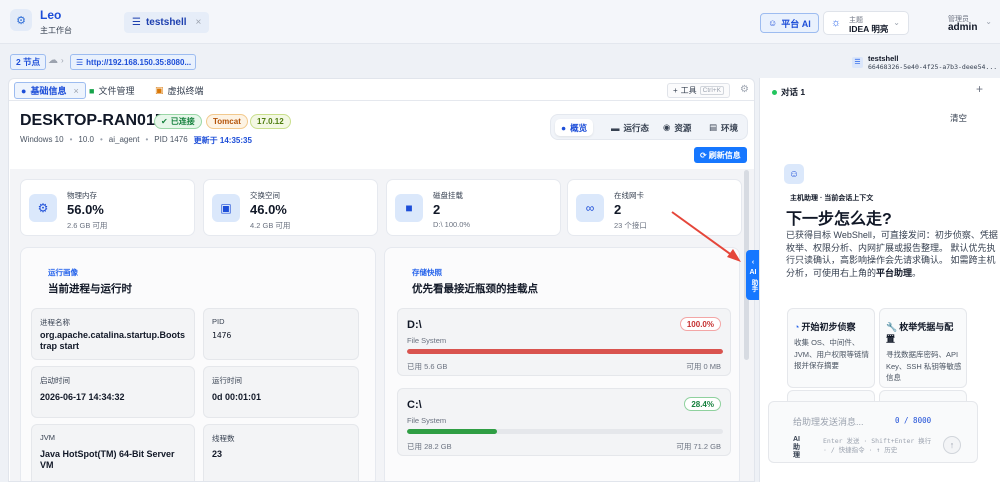 Image resolution: width=1000 pixels, height=482 pixels. Describe the element at coordinates (107, 207) in the screenshot. I see `stat-card-memory: ⚙ 物理内存 56.0% 2.6 GB 可用` at that location.